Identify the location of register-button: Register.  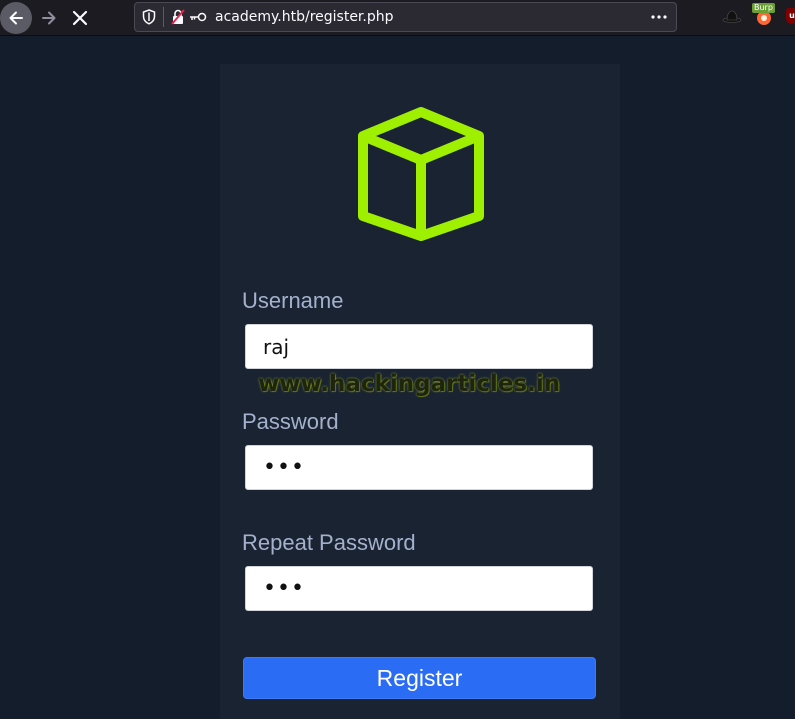
(419, 678).